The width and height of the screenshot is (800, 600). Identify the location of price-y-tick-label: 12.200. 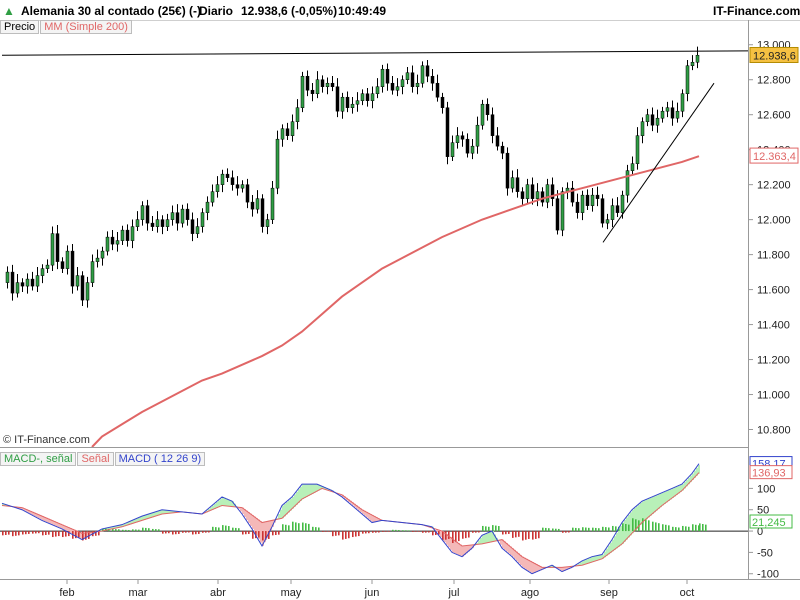
(774, 186).